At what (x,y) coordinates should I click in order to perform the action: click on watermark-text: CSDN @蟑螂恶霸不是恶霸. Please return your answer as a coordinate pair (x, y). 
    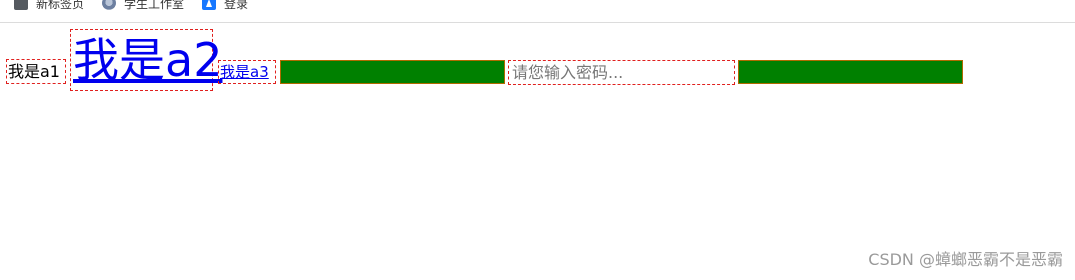
    Looking at the image, I should click on (965, 259).